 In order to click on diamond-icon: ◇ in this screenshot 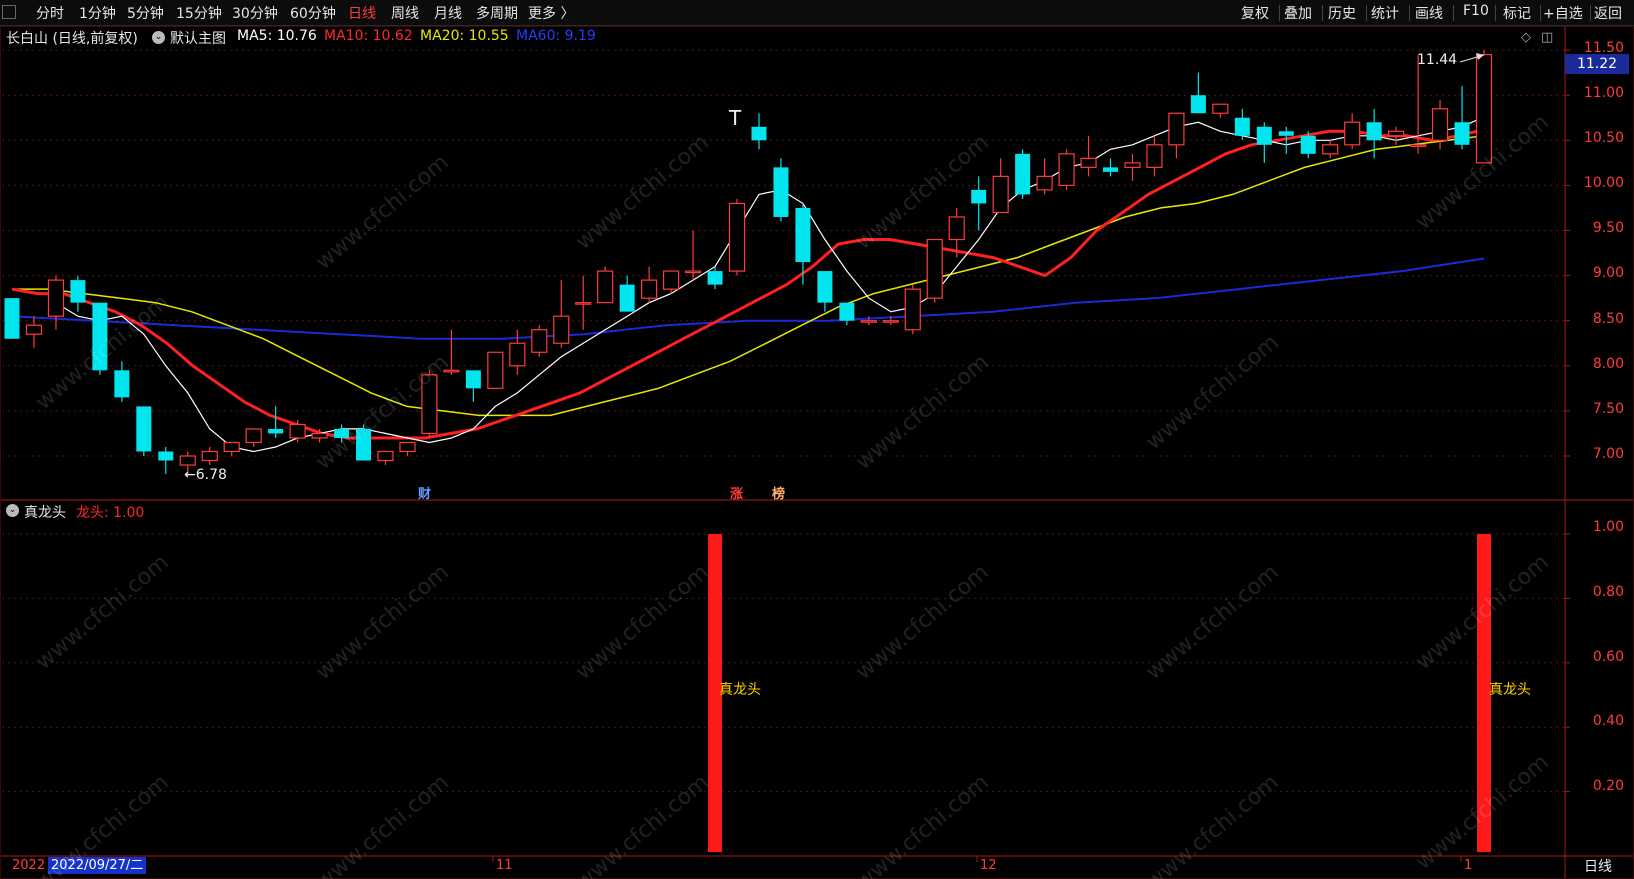, I will do `click(1526, 37)`.